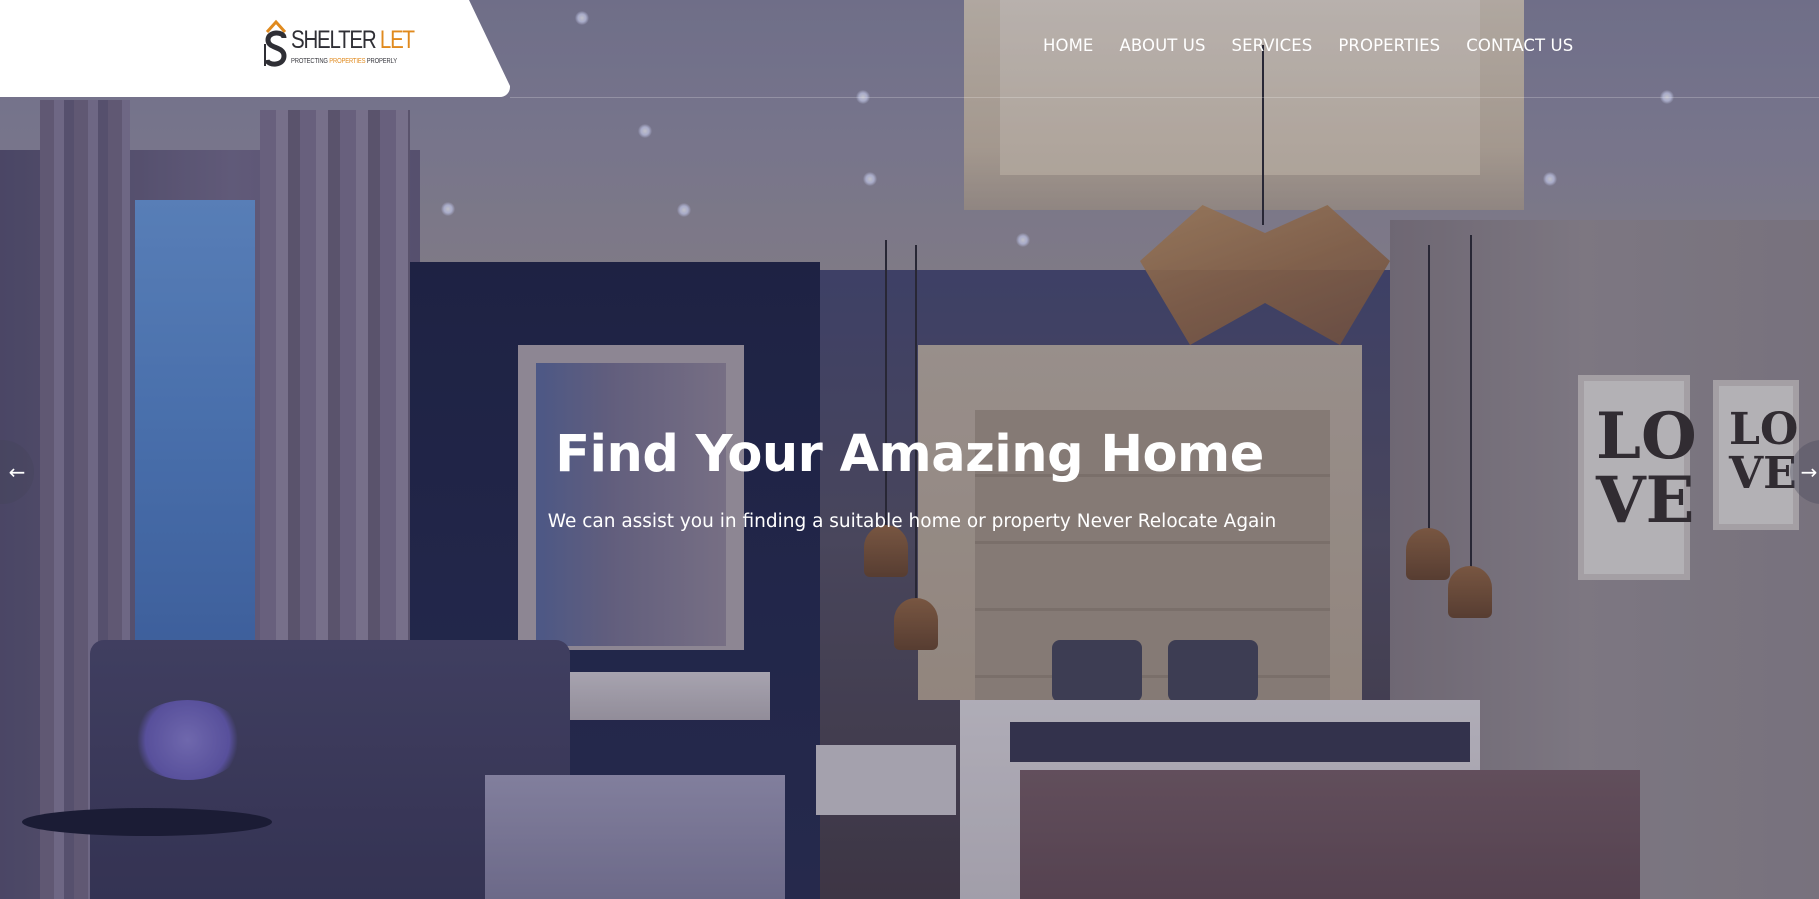  What do you see at coordinates (309, 60) in the screenshot?
I see `logo-tagline-part1: PROTECTING` at bounding box center [309, 60].